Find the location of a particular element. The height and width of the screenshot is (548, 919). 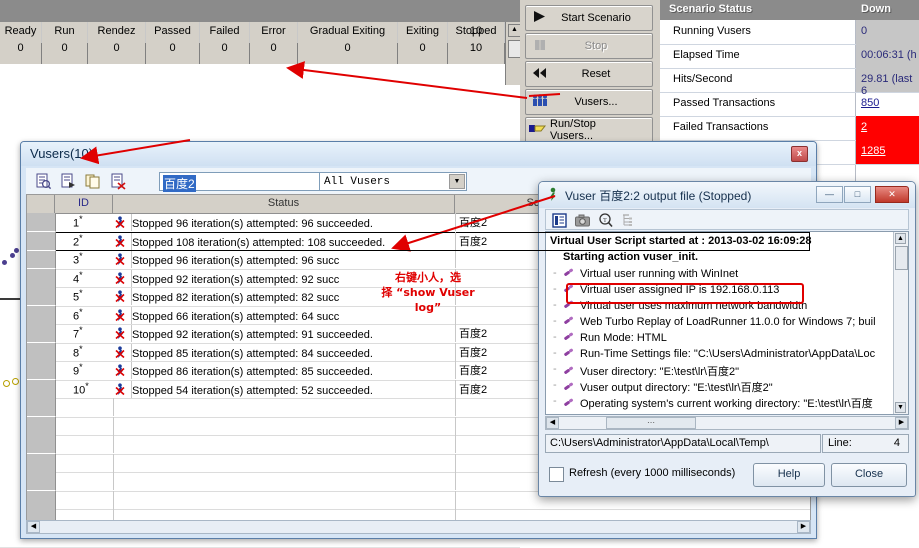

log-hscroll-thumb: ⋯ is located at coordinates (651, 423).